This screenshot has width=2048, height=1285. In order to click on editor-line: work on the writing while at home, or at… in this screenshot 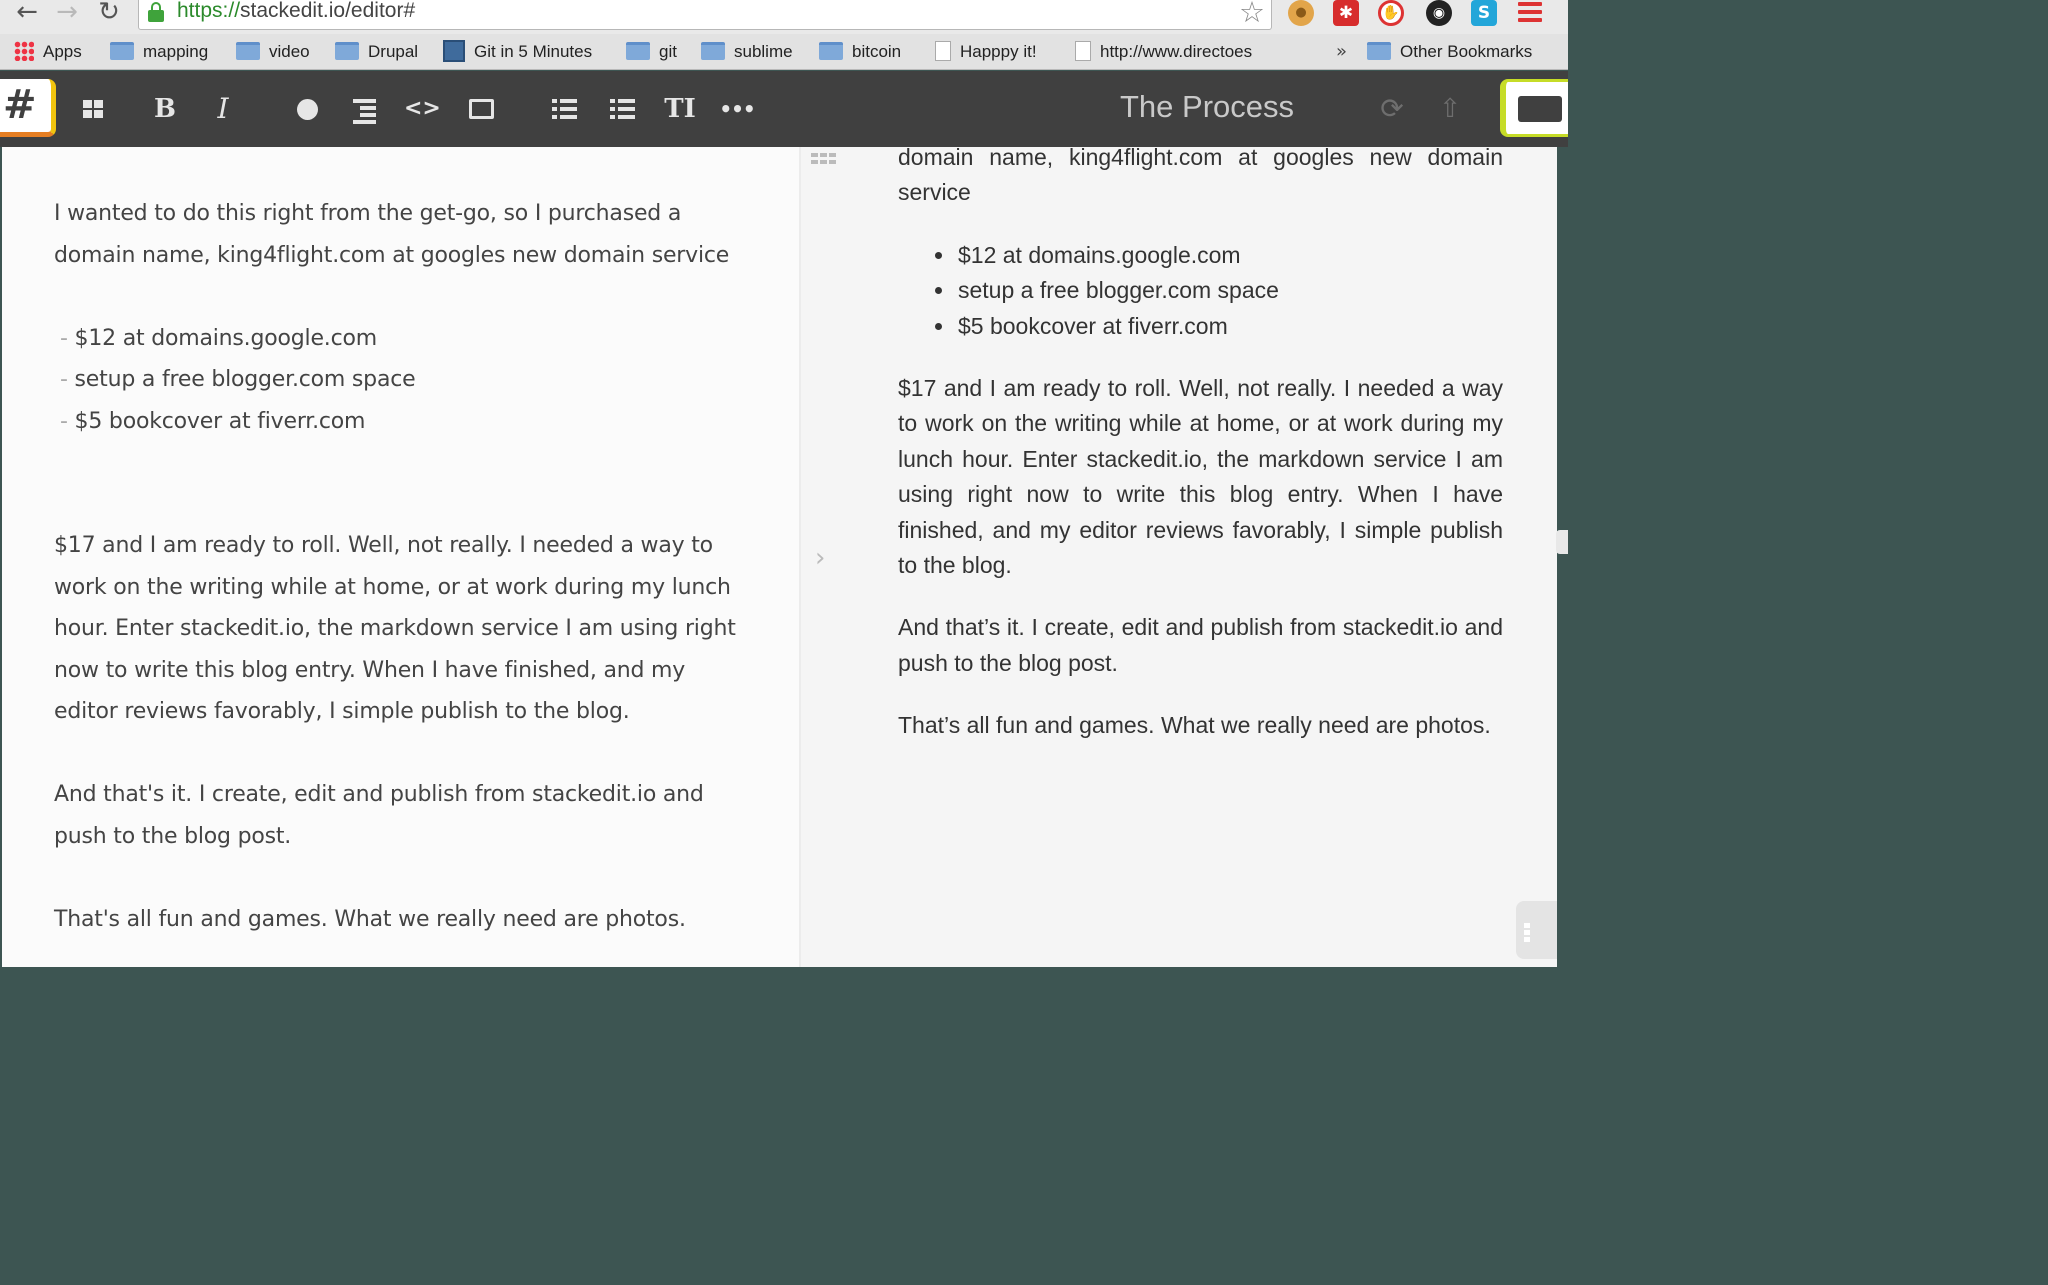, I will do `click(392, 587)`.